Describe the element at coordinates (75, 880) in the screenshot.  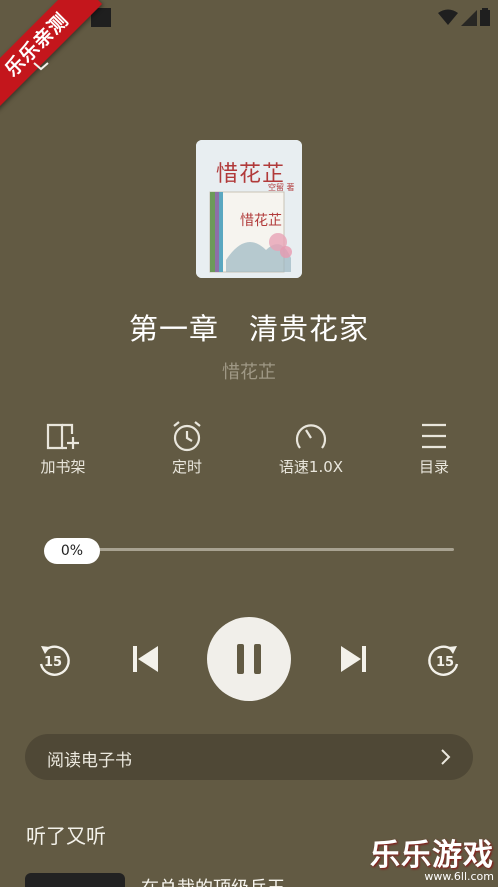
I see `recommend-cover` at that location.